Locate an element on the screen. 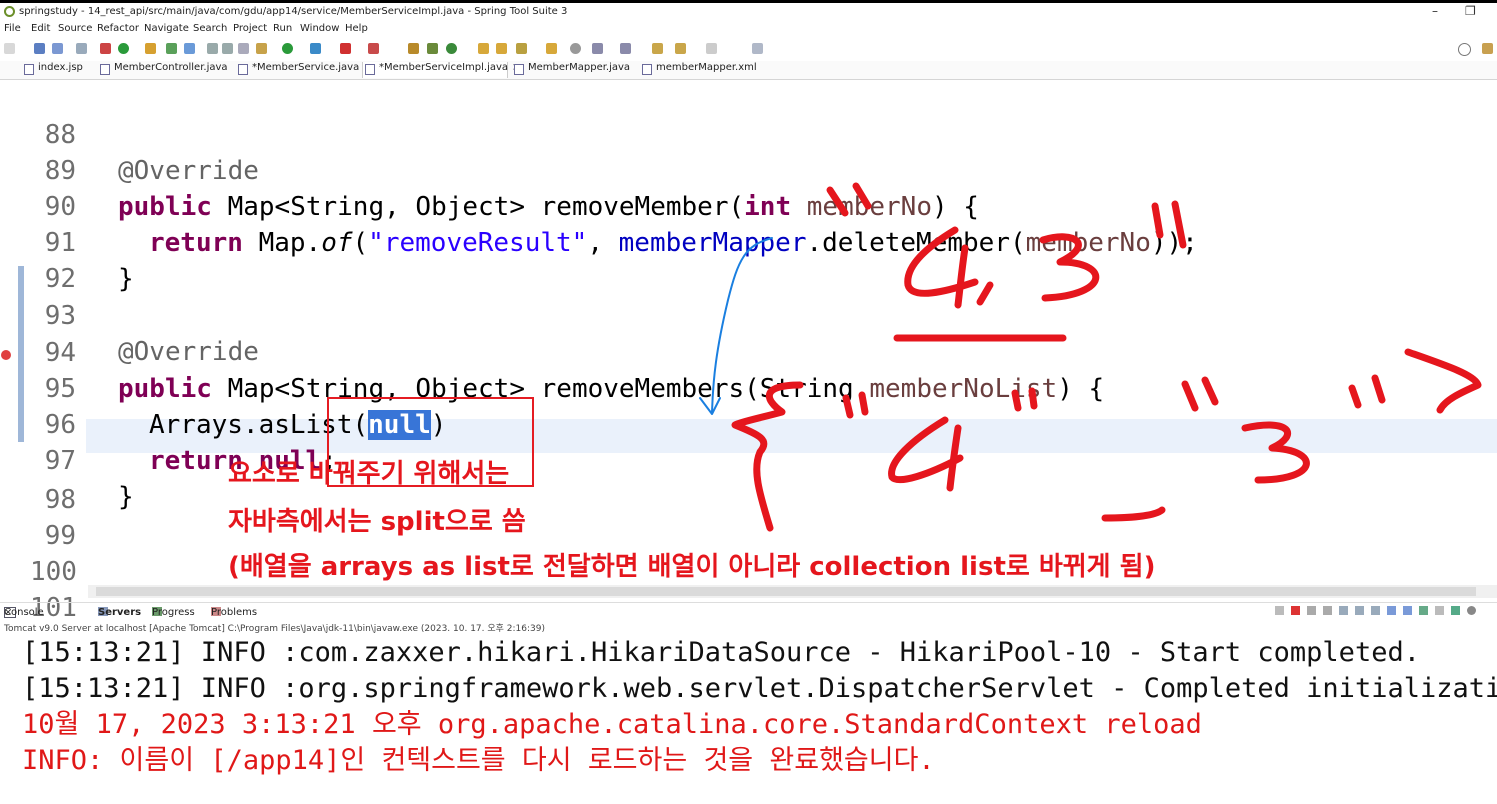 This screenshot has height=804, width=1497. new-console-icon is located at coordinates (1455, 610).